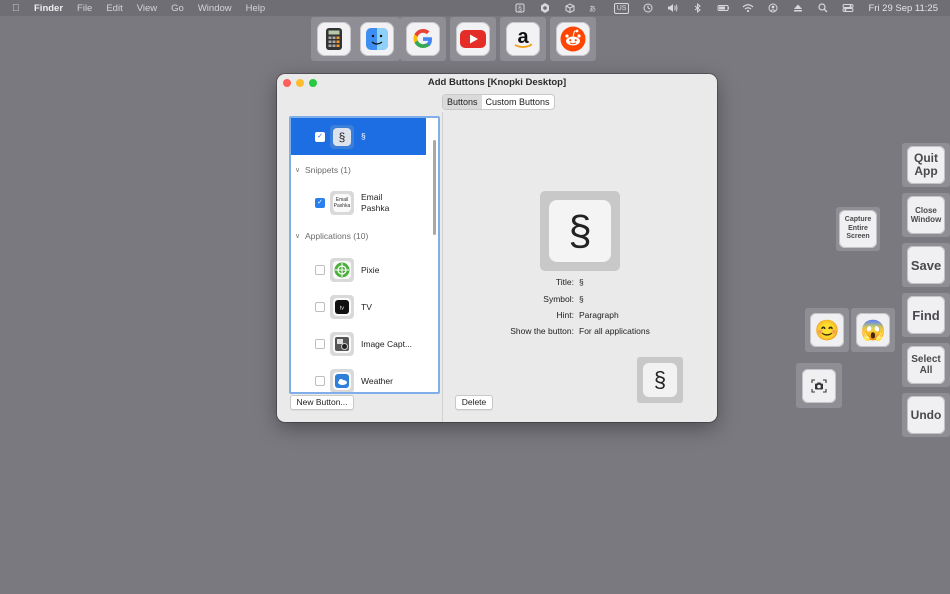 This screenshot has height=594, width=950. What do you see at coordinates (545, 8) in the screenshot?
I see `gear-status-icon` at bounding box center [545, 8].